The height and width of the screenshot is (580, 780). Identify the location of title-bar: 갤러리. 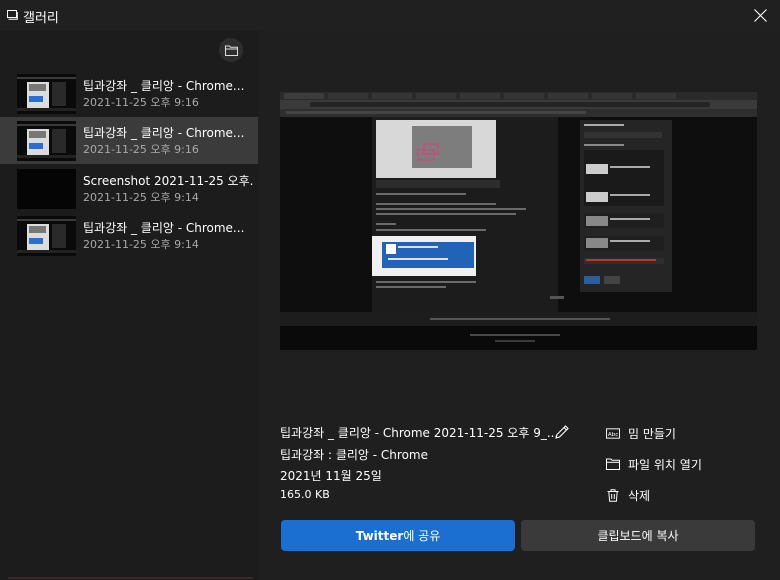
(390, 15).